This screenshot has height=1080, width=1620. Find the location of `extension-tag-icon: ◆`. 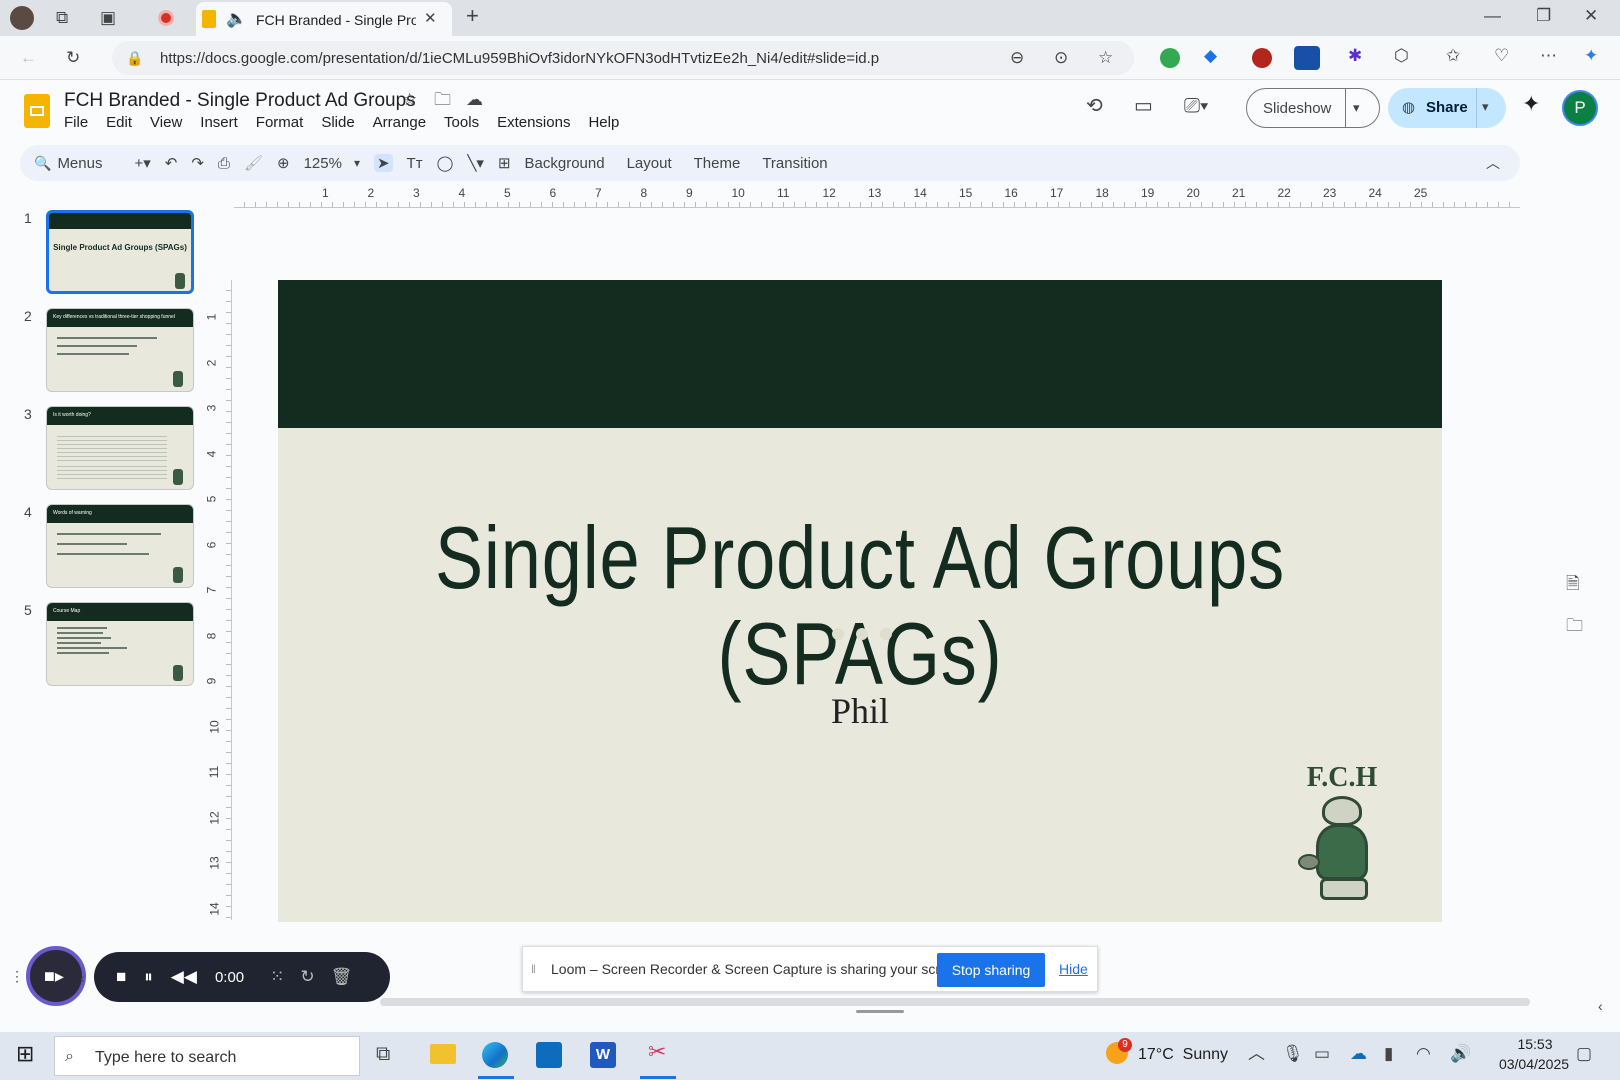

extension-tag-icon: ◆ is located at coordinates (1210, 56).